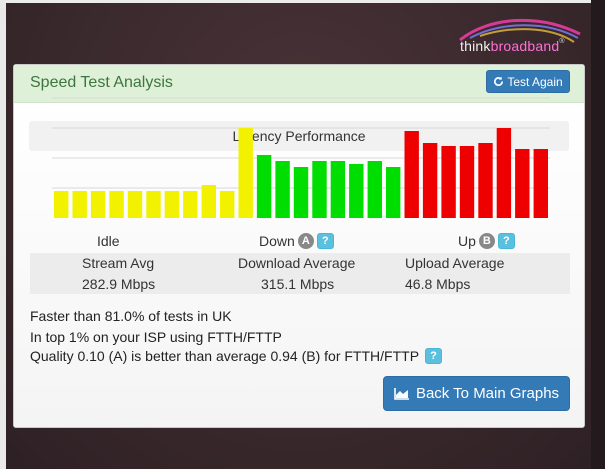  I want to click on category-up: Up B ?, so click(486, 241).